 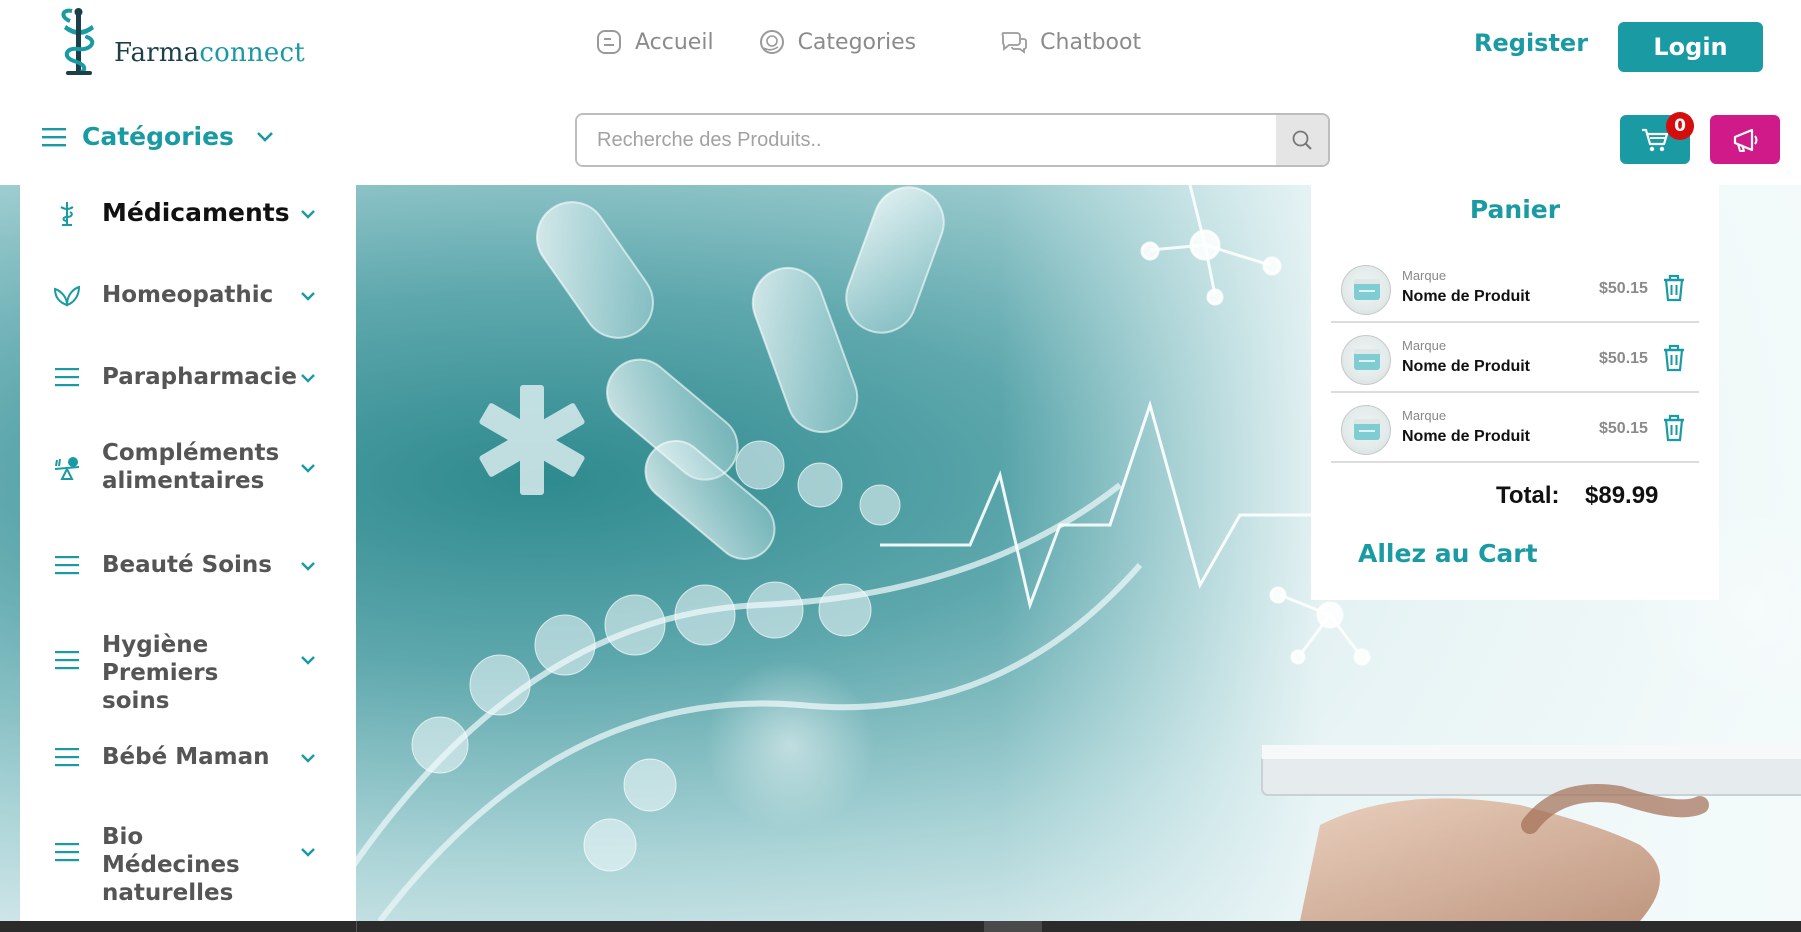 I want to click on sidebar-item-parapharmacie: Parapharmacie, so click(x=188, y=377).